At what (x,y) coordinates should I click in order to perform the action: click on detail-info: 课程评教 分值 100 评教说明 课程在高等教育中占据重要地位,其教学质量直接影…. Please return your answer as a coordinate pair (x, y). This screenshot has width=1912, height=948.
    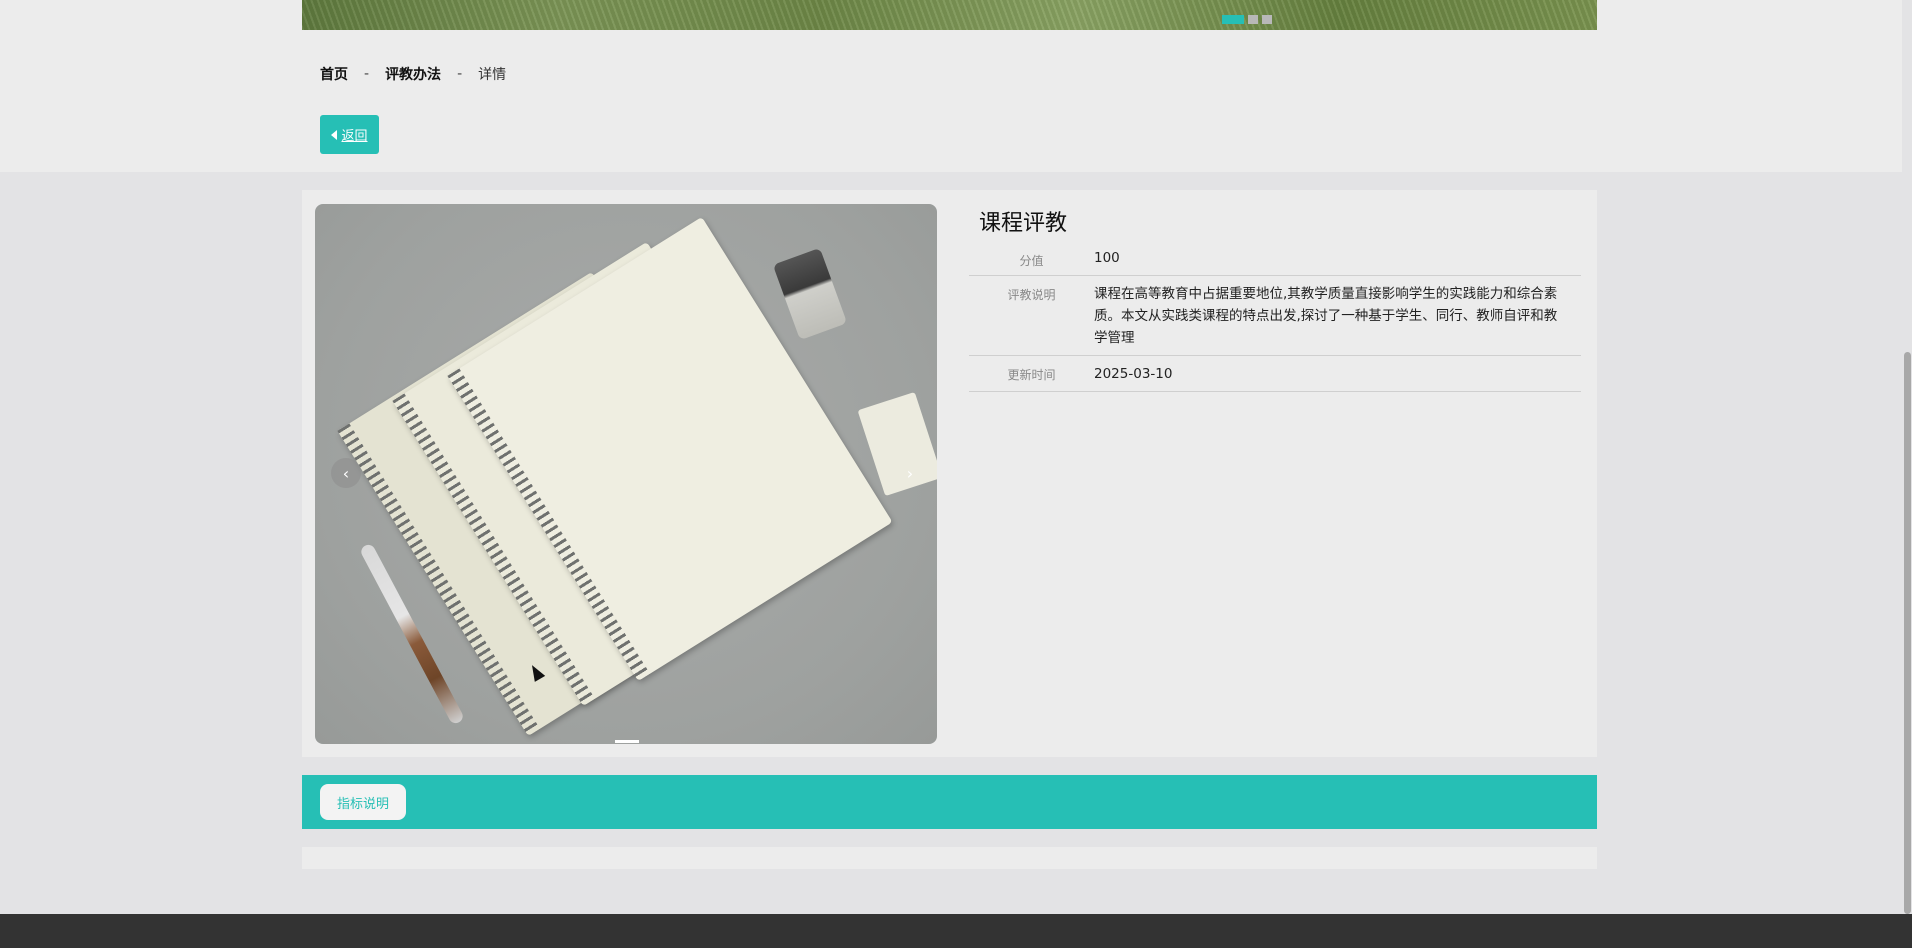
    Looking at the image, I should click on (1275, 300).